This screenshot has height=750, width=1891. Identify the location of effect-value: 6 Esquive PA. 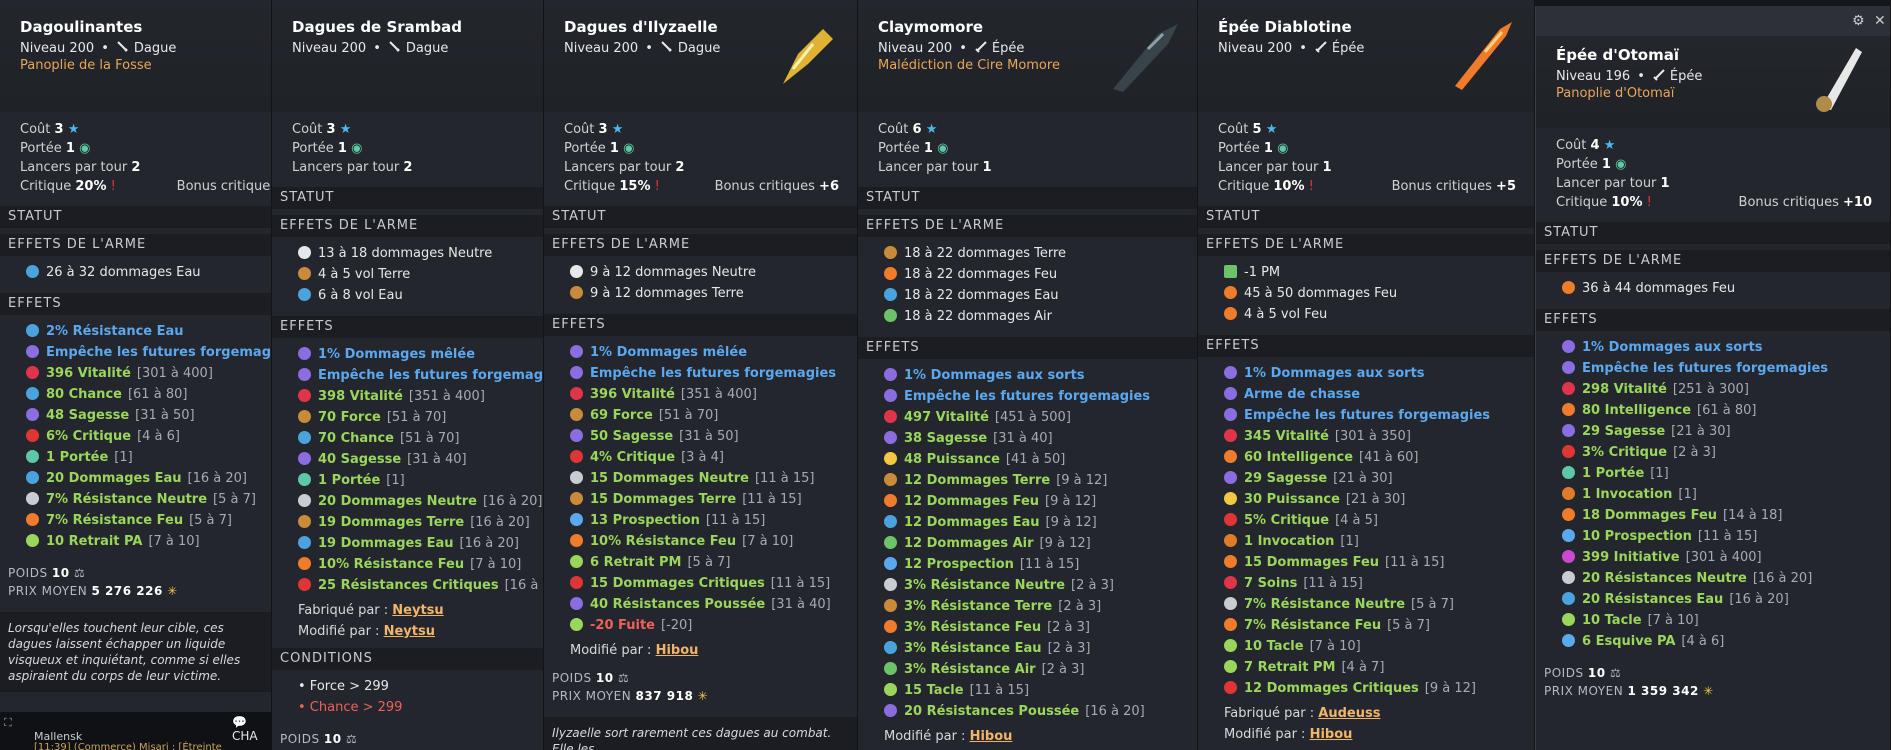
(1629, 641).